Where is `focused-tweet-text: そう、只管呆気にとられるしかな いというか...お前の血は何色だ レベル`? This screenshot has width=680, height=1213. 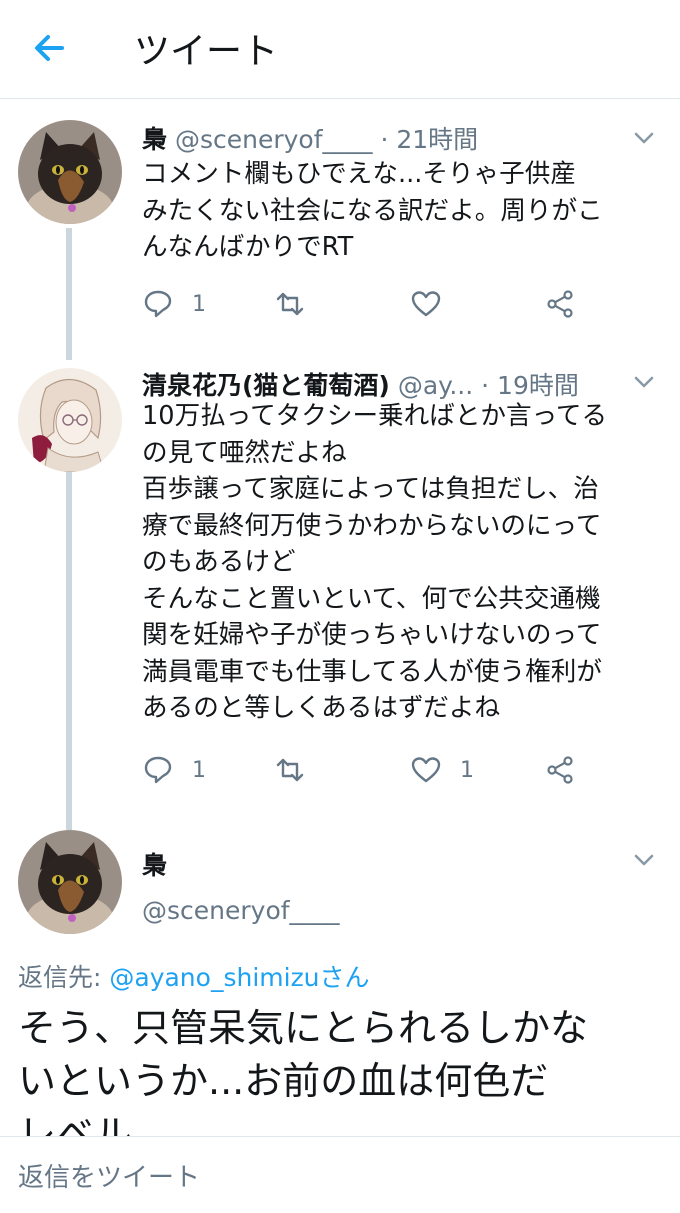
focused-tweet-text: そう、只管呆気にとられるしかな いというか...お前の血は何色だ レベル is located at coordinates (303, 1071).